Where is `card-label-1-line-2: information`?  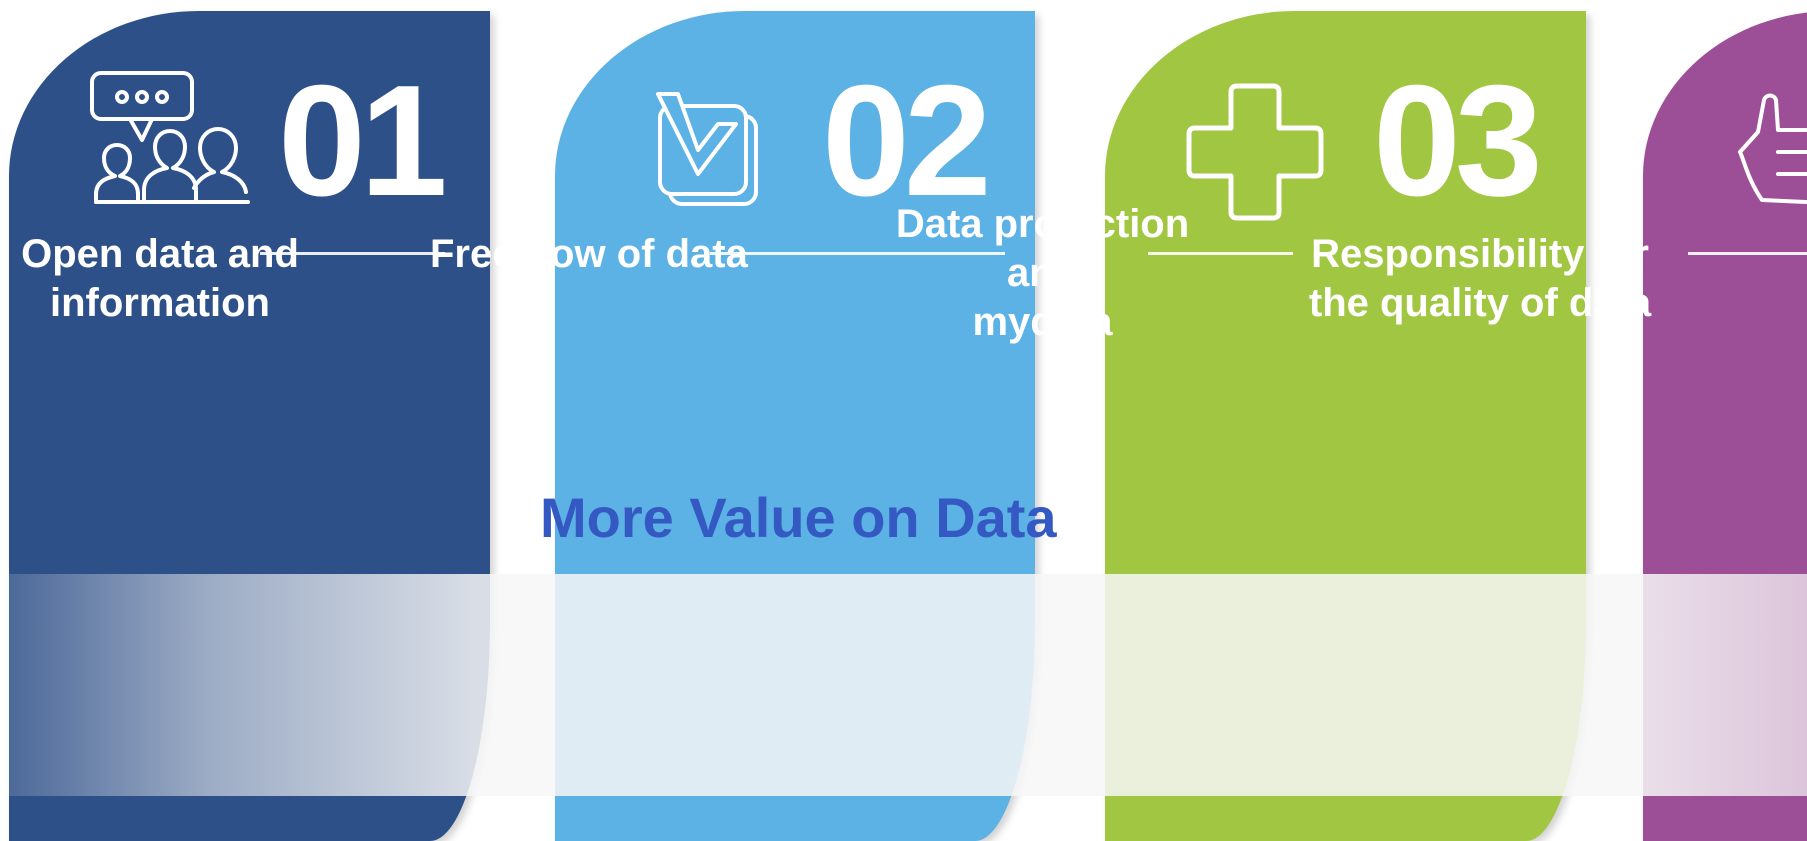
card-label-1-line-2: information is located at coordinates (160, 303).